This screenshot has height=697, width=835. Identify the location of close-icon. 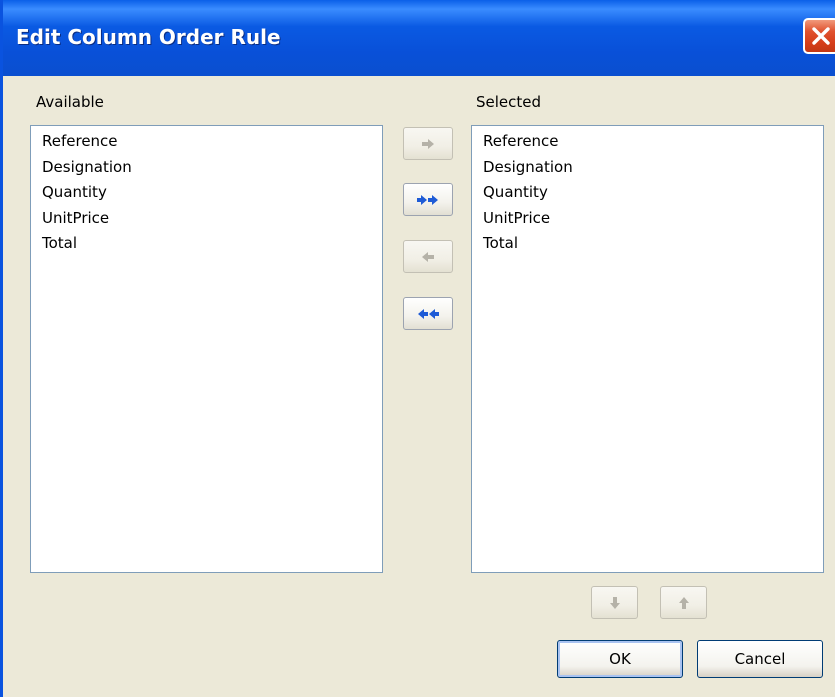
(821, 36).